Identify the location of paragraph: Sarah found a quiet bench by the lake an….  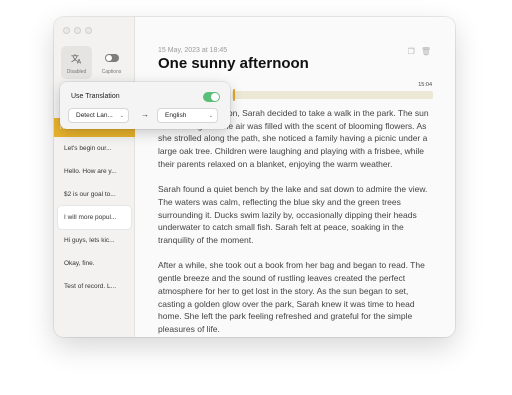
(293, 215).